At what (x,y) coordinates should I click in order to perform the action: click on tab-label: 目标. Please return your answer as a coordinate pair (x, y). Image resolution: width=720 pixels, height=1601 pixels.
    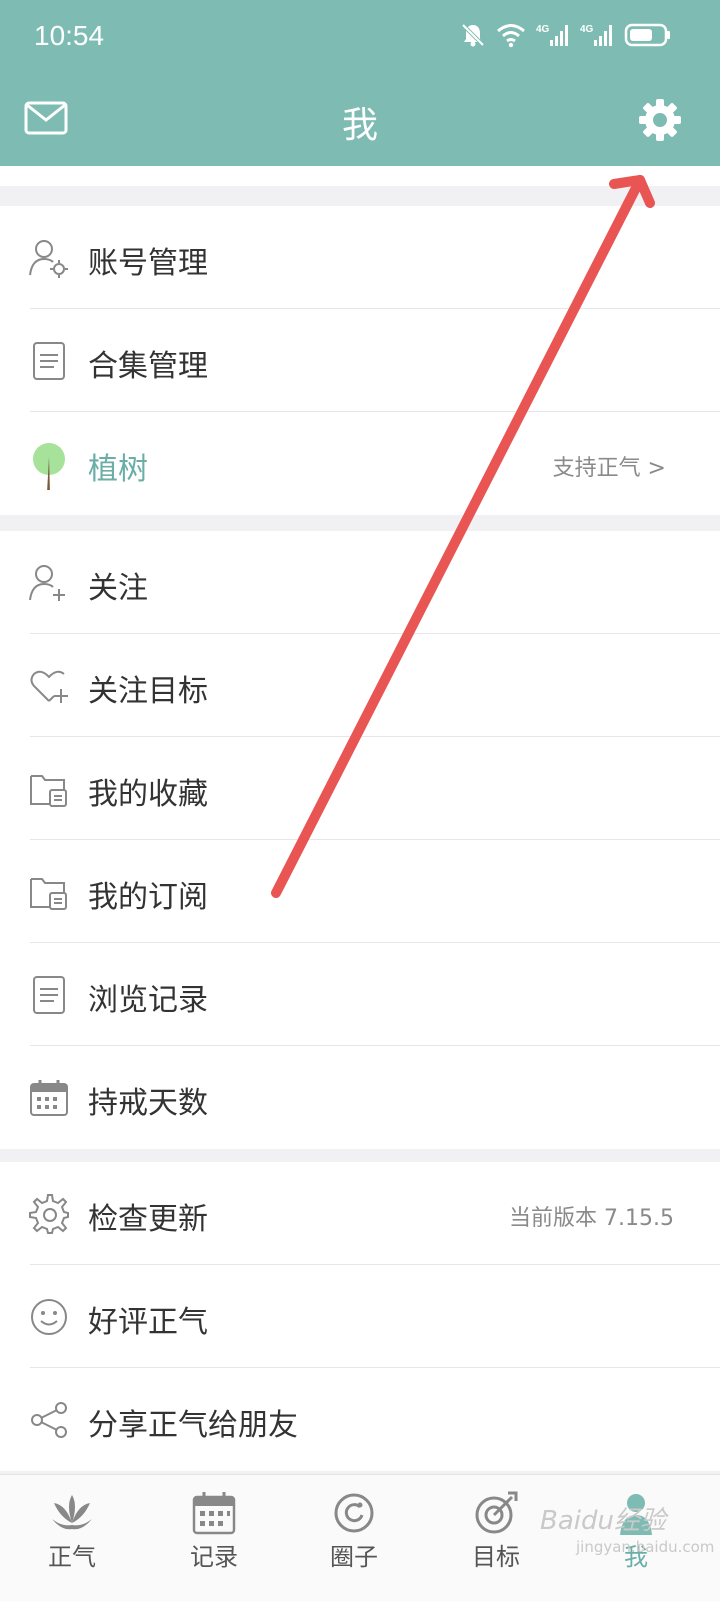
    Looking at the image, I should click on (496, 1557).